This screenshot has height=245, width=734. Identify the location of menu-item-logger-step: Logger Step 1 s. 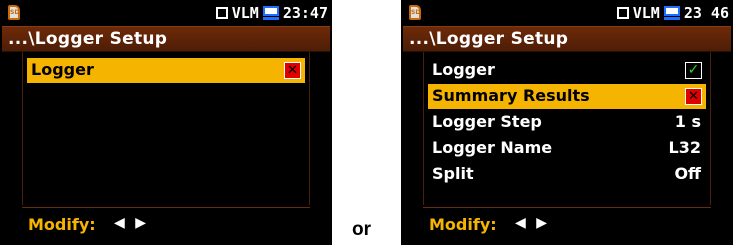
(567, 122).